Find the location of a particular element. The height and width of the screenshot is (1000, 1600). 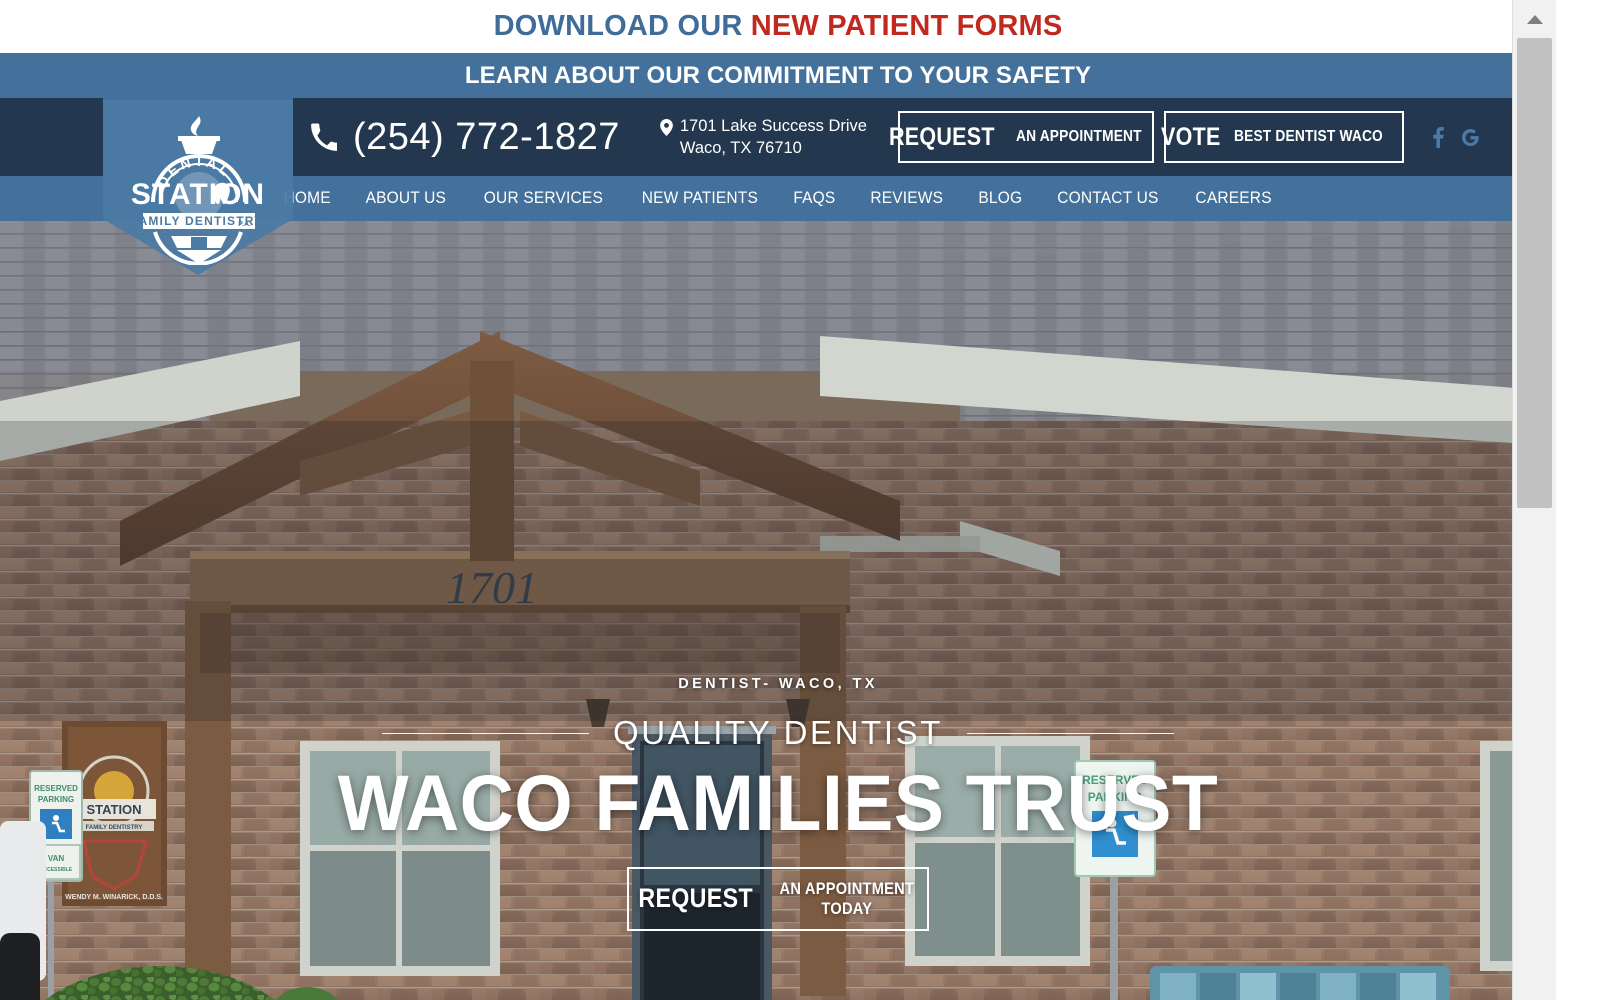

hero-subtitle: QUALITY DENTIST is located at coordinates (778, 732).